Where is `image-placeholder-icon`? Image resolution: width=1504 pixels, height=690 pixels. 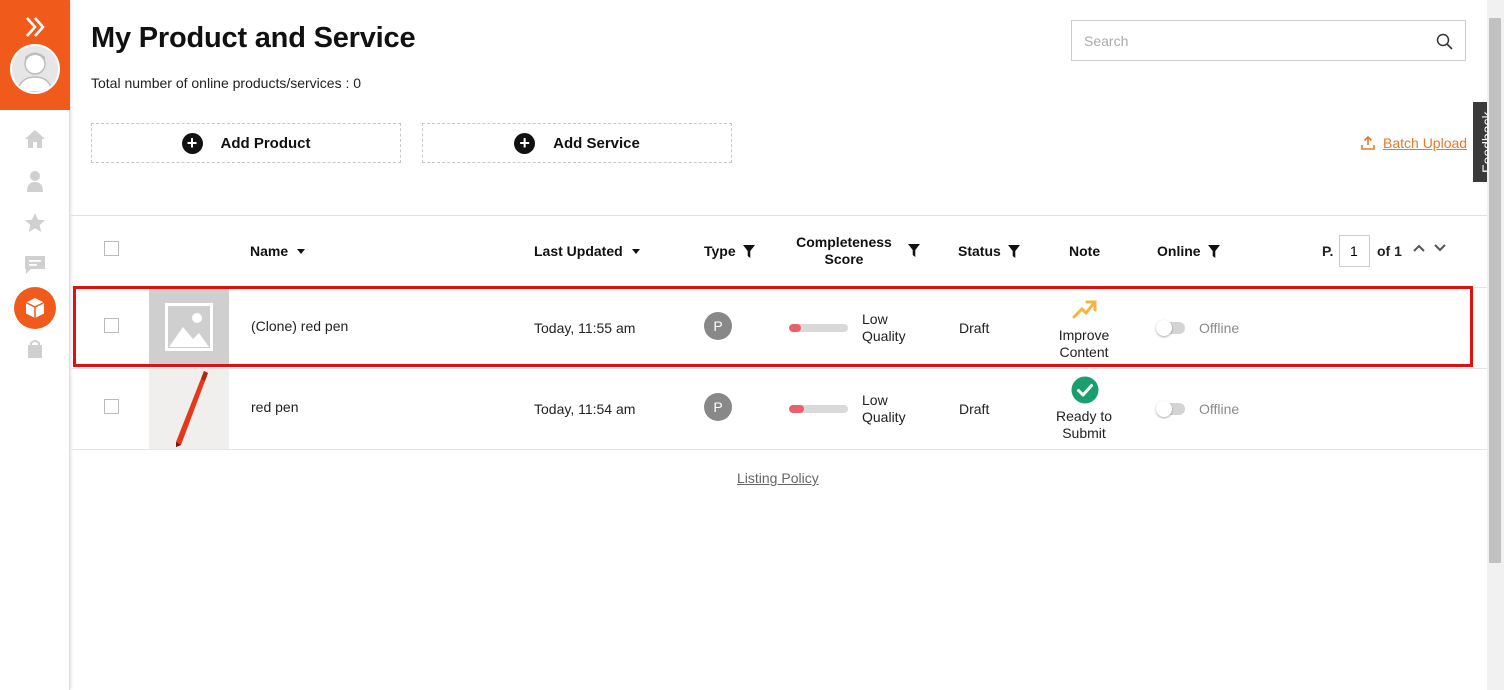
image-placeholder-icon is located at coordinates (189, 327).